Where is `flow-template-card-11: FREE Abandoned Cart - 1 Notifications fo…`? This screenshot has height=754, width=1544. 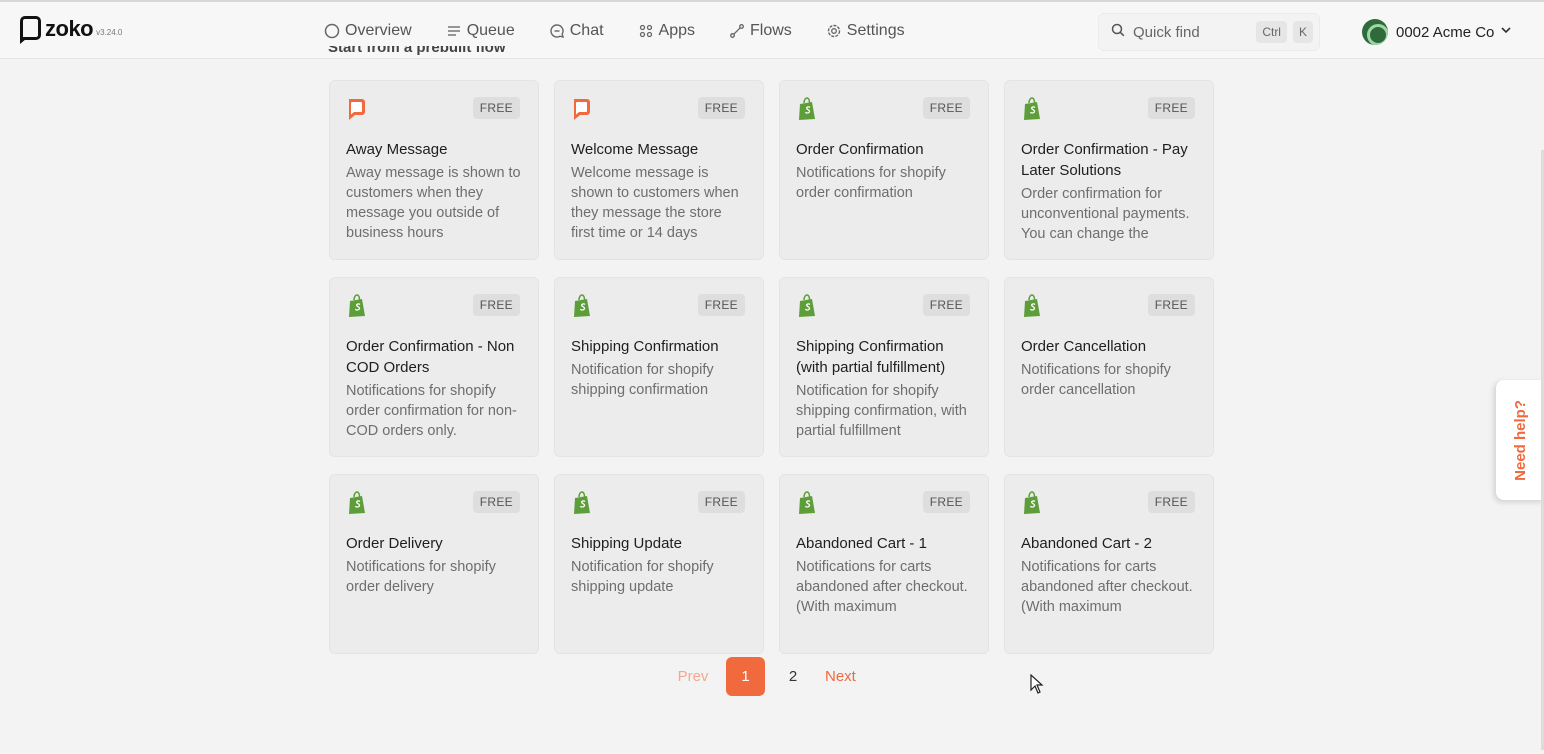 flow-template-card-11: FREE Abandoned Cart - 1 Notifications fo… is located at coordinates (884, 564).